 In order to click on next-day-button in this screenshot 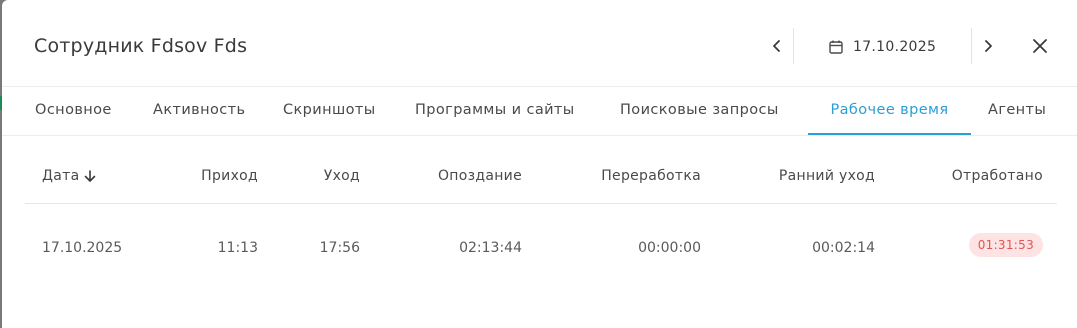, I will do `click(988, 46)`.